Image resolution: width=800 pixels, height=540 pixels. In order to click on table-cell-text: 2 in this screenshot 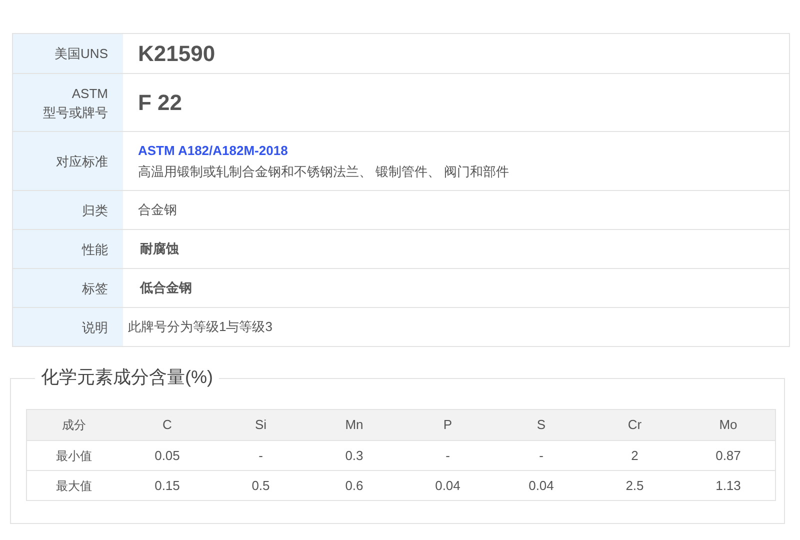, I will do `click(635, 455)`.